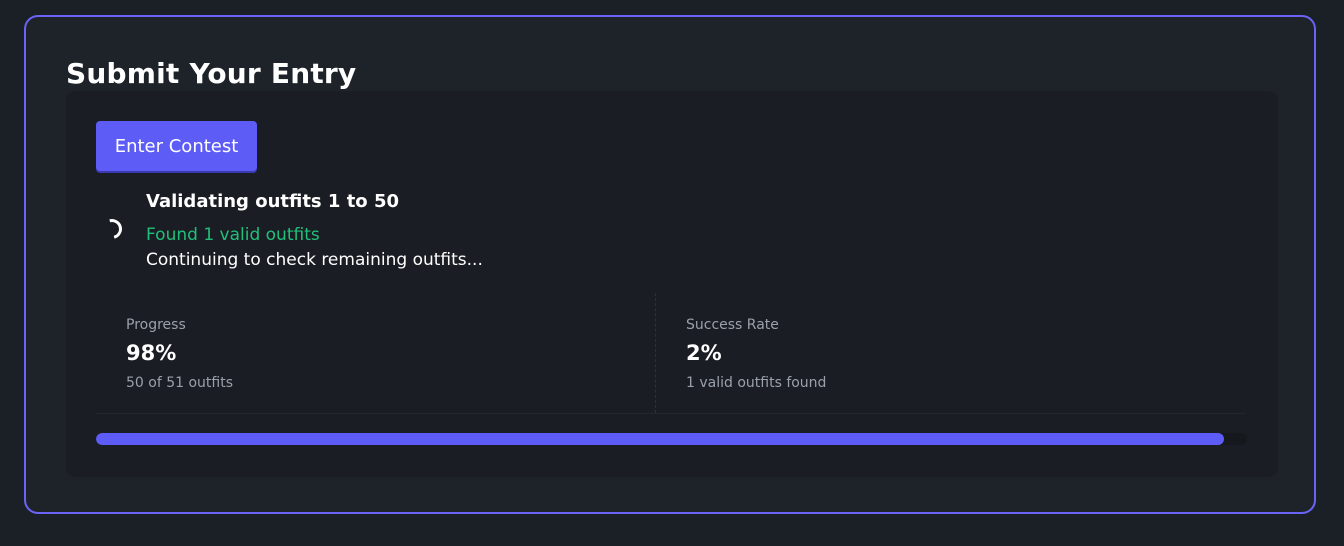 This screenshot has width=1344, height=546. Describe the element at coordinates (376, 353) in the screenshot. I see `progress-stat: Progress 98% 50 of 51 outfits` at that location.